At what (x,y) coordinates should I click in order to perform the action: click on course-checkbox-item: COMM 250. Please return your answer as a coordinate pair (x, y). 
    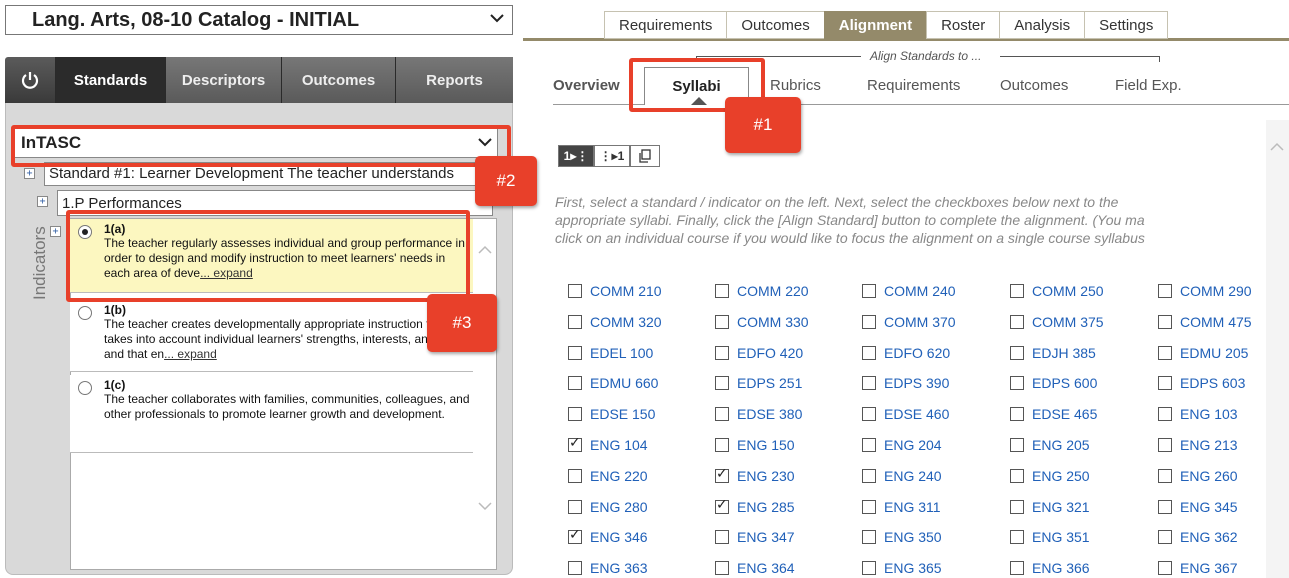
    Looking at the image, I should click on (1057, 291).